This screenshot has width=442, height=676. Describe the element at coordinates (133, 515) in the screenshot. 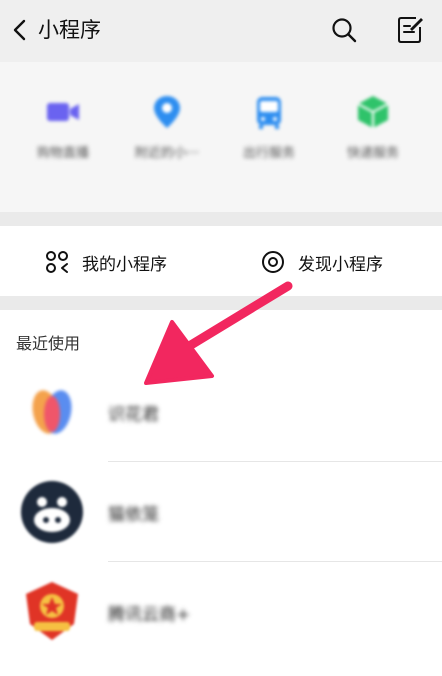

I see `list-item-name: 猫依笼` at that location.